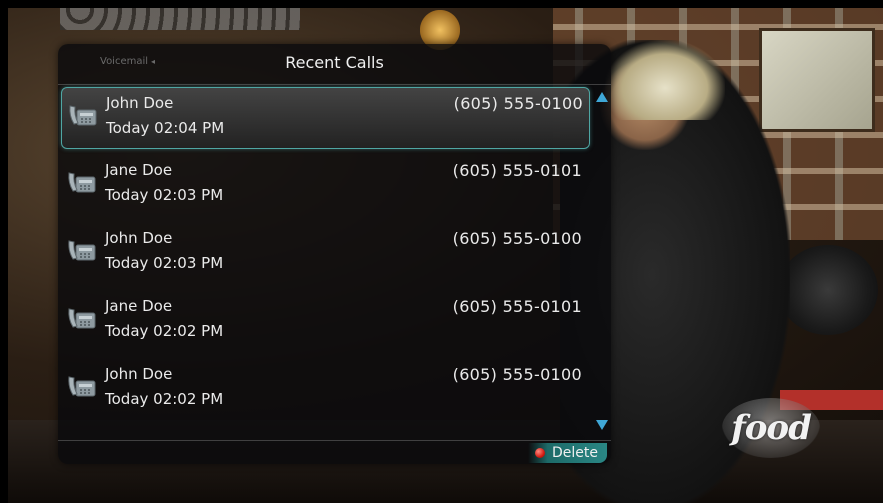  I want to click on panel-title: Recent Calls, so click(334, 62).